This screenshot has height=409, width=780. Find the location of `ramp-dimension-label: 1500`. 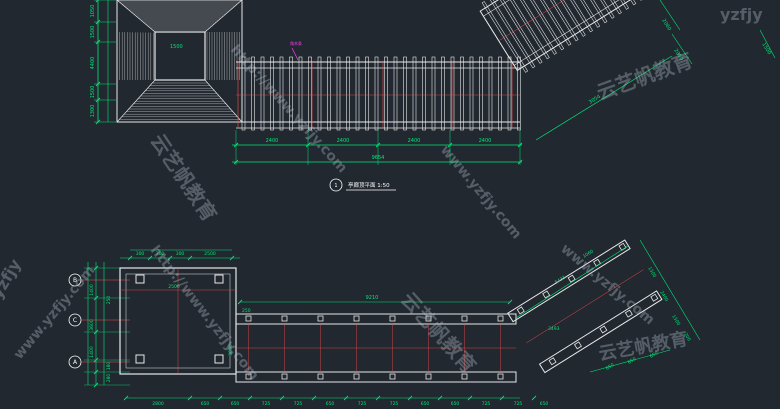

ramp-dimension-label: 1500 is located at coordinates (766, 49).